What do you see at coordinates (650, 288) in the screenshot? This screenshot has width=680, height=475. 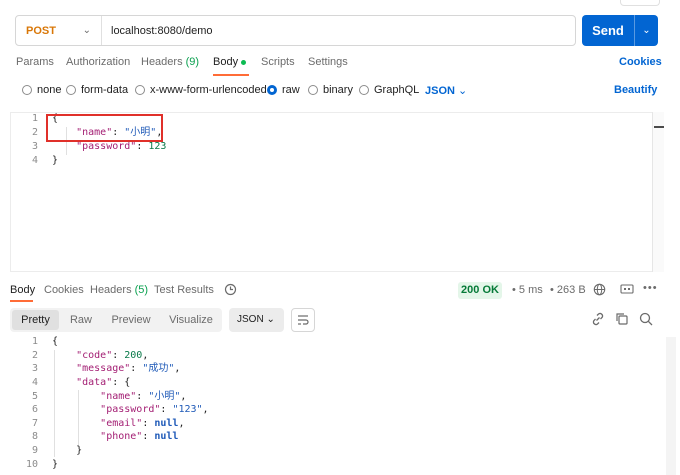 I see `more-options-icon: •••` at bounding box center [650, 288].